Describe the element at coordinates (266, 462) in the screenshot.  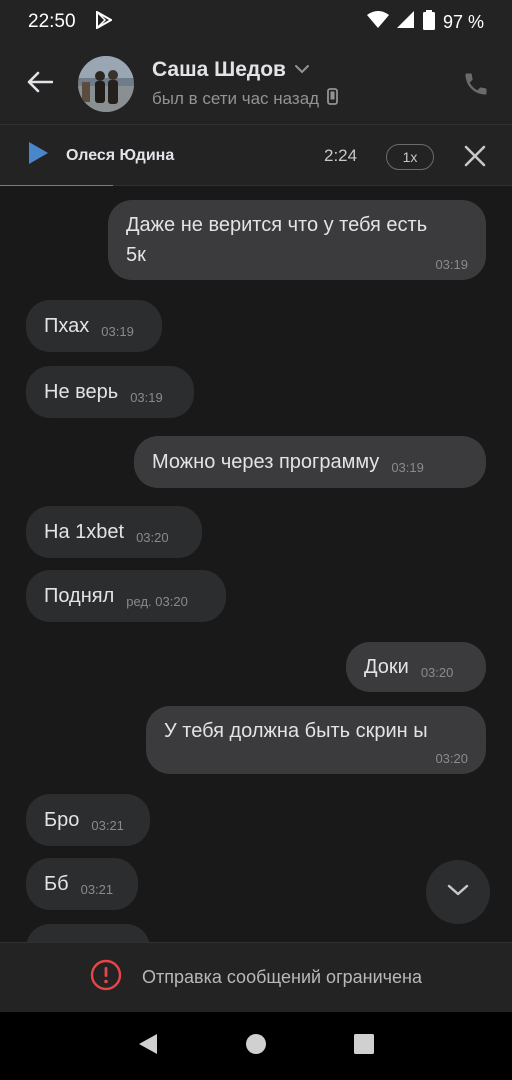
I see `message-text: Можно через программу` at that location.